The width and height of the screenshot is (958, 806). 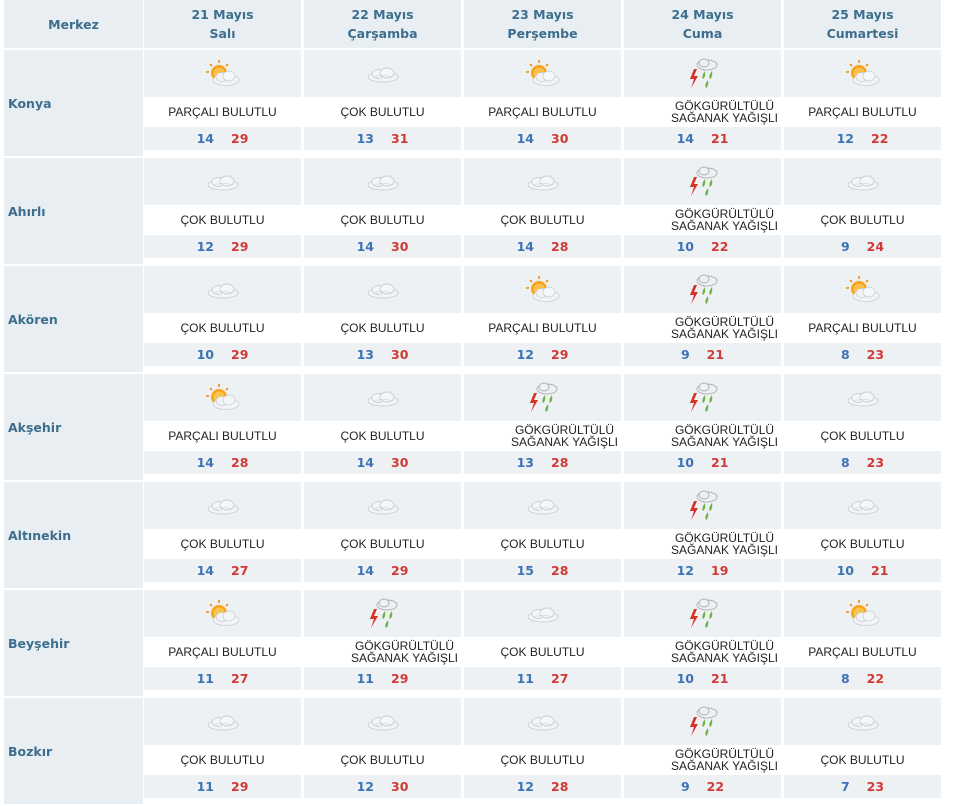 I want to click on header-date: 21 Mayıs, so click(x=222, y=14).